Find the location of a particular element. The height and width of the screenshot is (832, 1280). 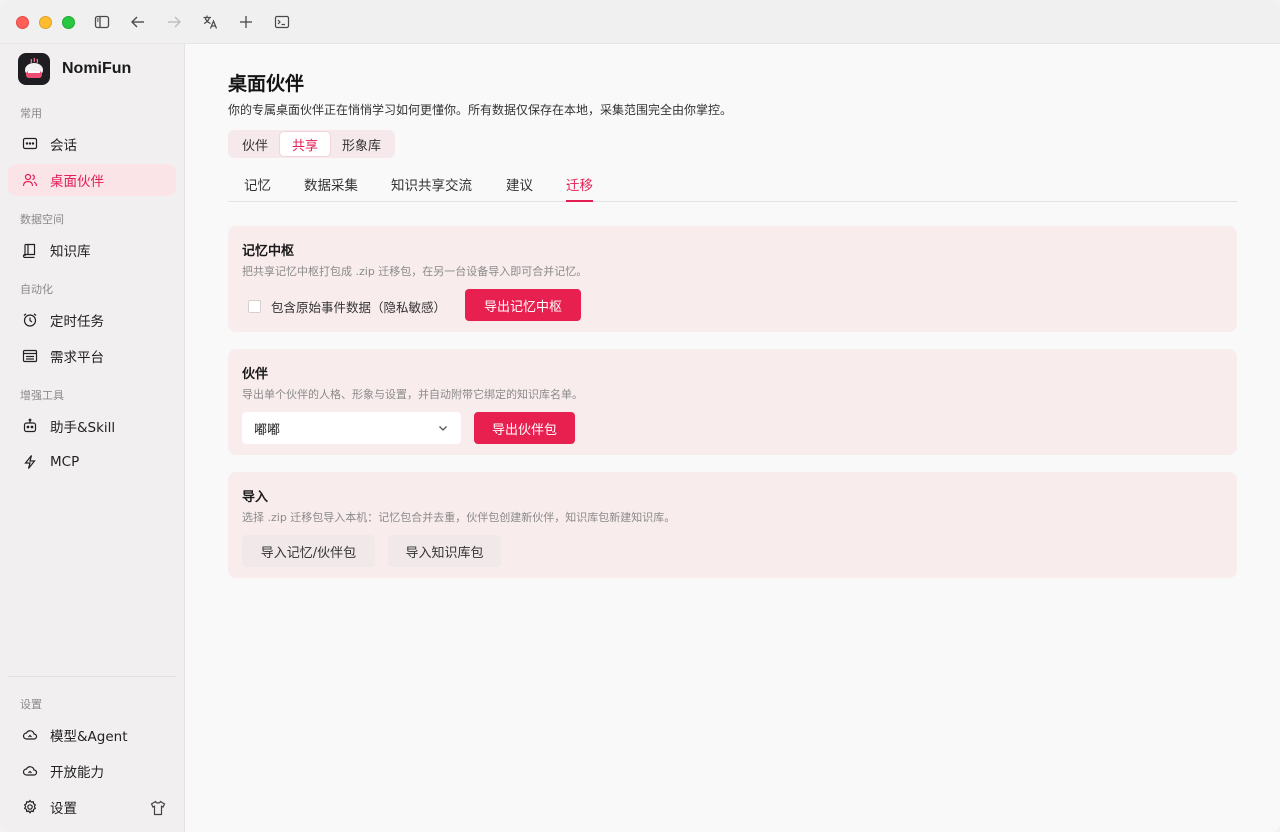

export-memory-hub-button: 导出记忆中枢 is located at coordinates (523, 305).